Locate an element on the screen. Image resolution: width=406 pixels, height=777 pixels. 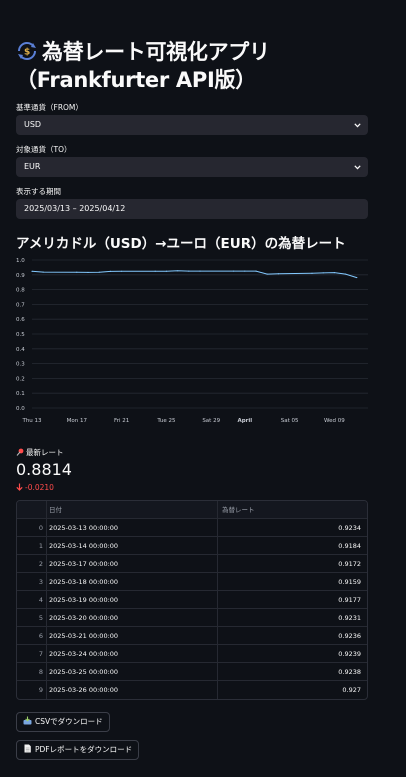
metric-label-row: 最新レート is located at coordinates (40, 452).